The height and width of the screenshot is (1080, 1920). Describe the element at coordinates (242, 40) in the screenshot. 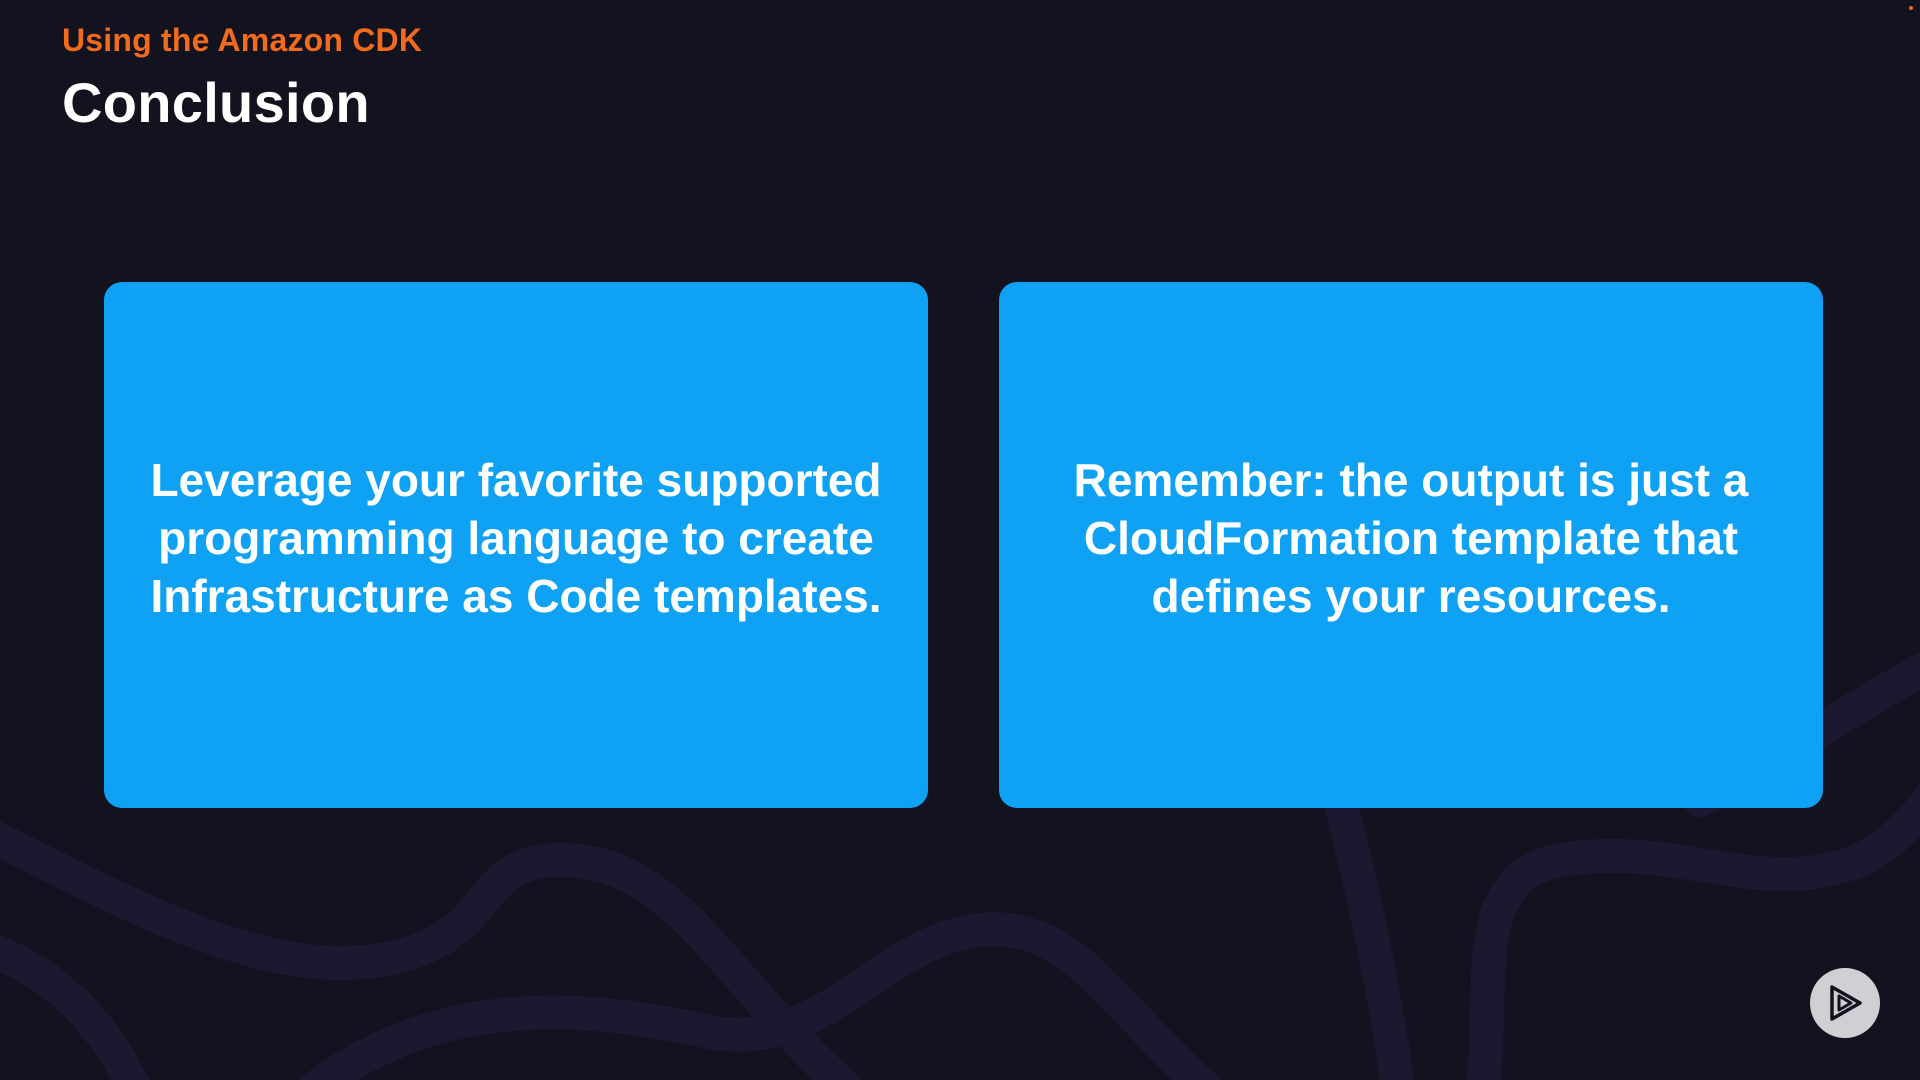

I see `section-subtitle: Using the Amazon CDK` at that location.